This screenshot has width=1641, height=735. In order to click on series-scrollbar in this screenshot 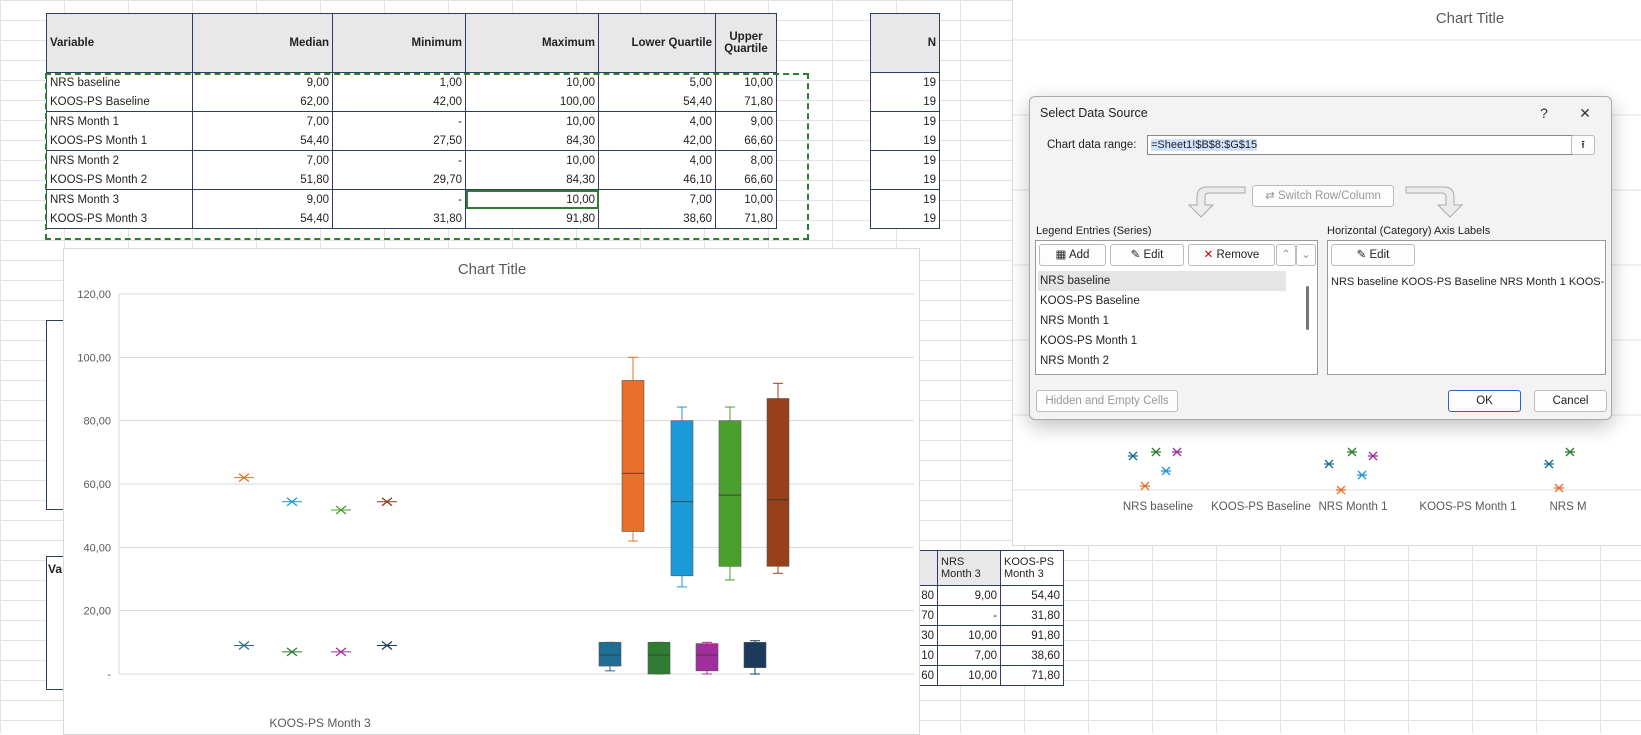, I will do `click(1307, 308)`.